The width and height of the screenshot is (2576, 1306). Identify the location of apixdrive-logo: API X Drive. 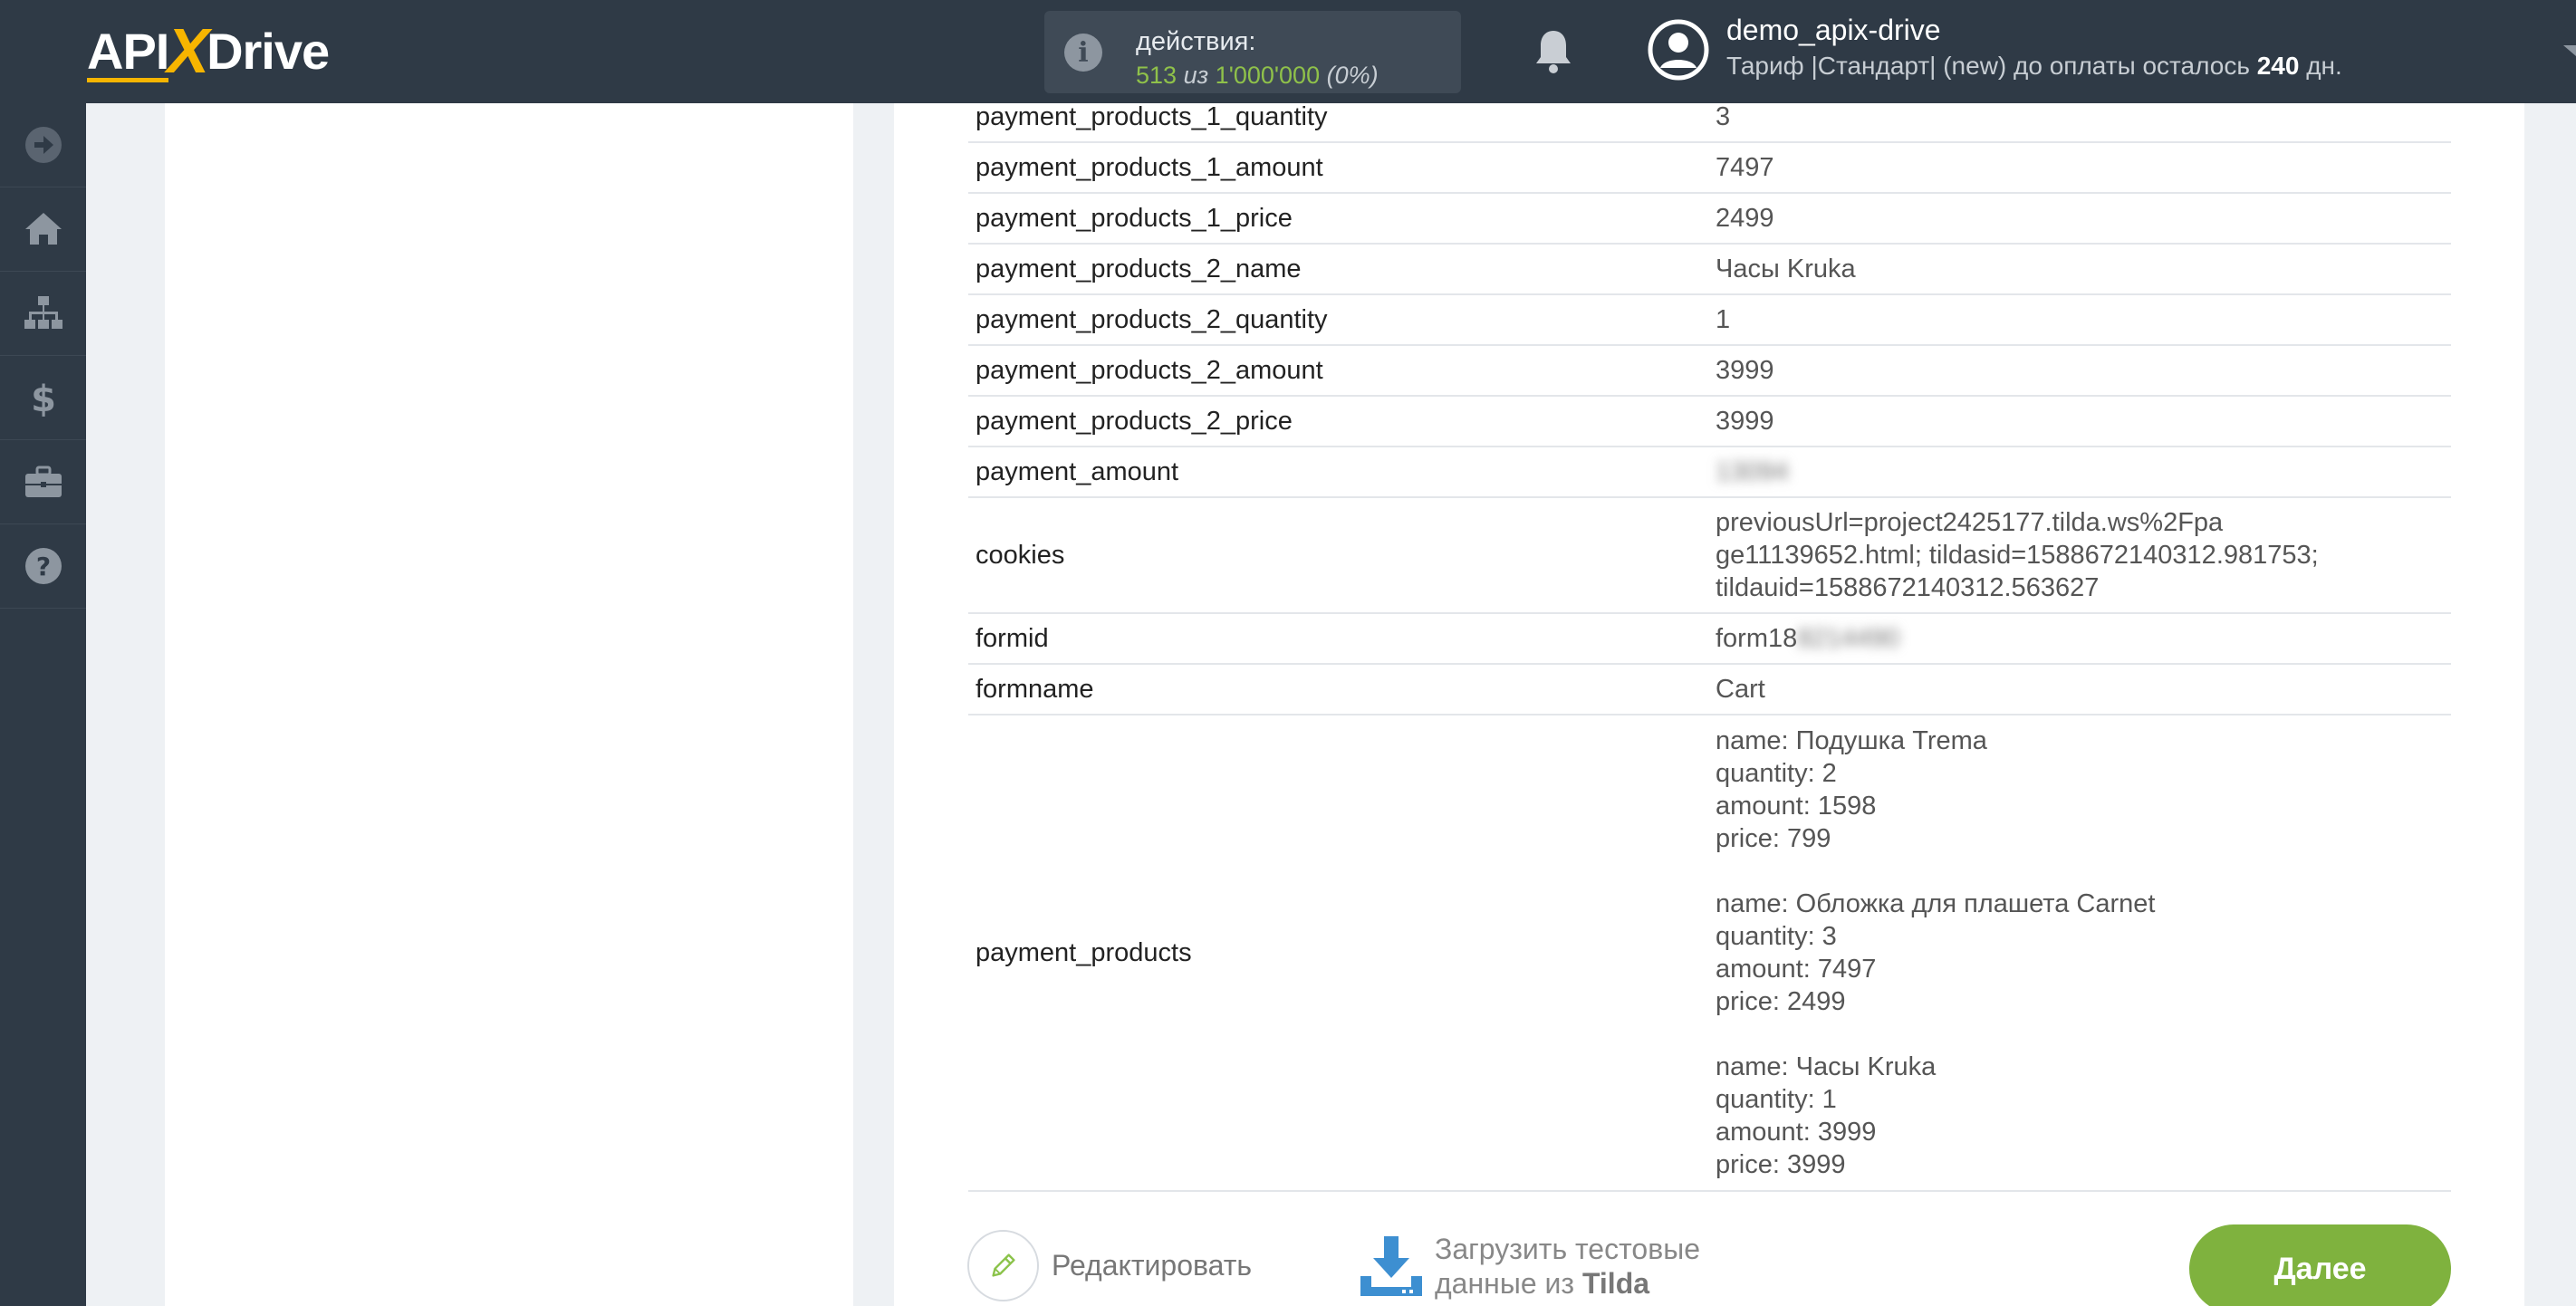
(208, 51).